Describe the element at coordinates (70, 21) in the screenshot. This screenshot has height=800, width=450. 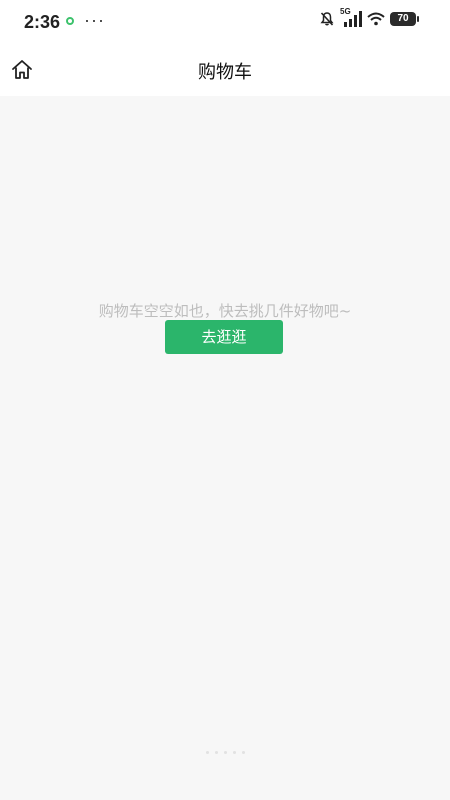
I see `notification-dot-icon` at that location.